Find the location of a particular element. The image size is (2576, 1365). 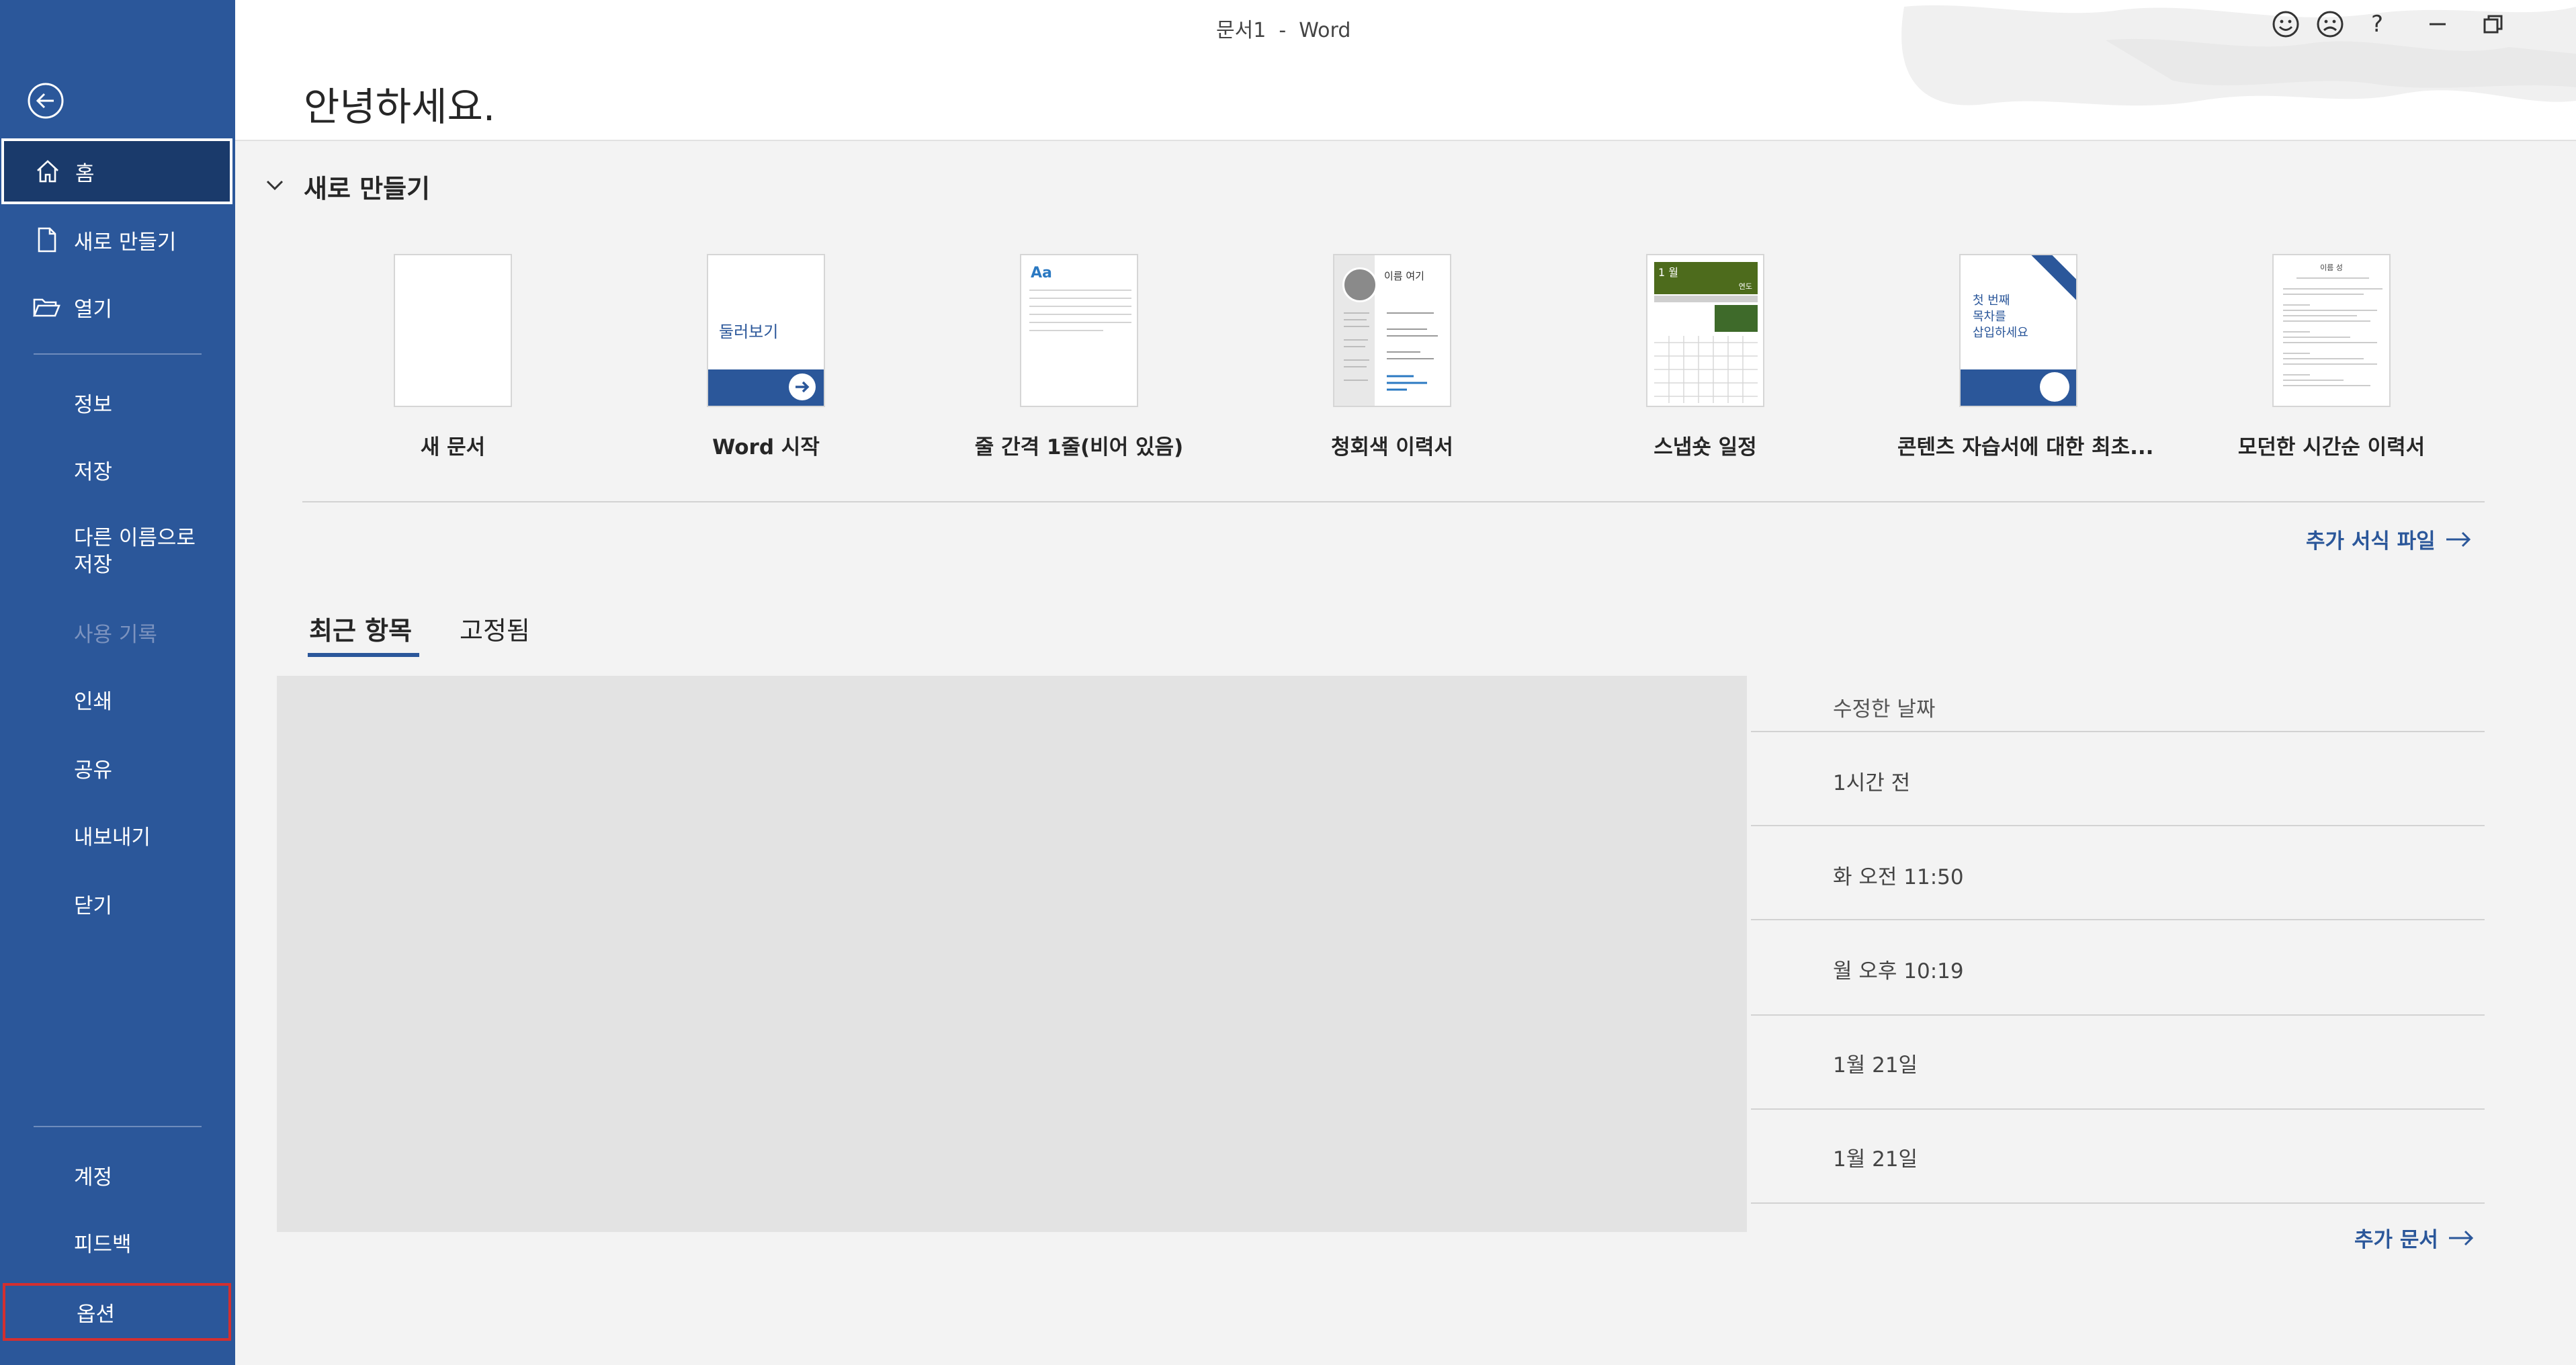

thumbnail-text: Aa is located at coordinates (1041, 273).